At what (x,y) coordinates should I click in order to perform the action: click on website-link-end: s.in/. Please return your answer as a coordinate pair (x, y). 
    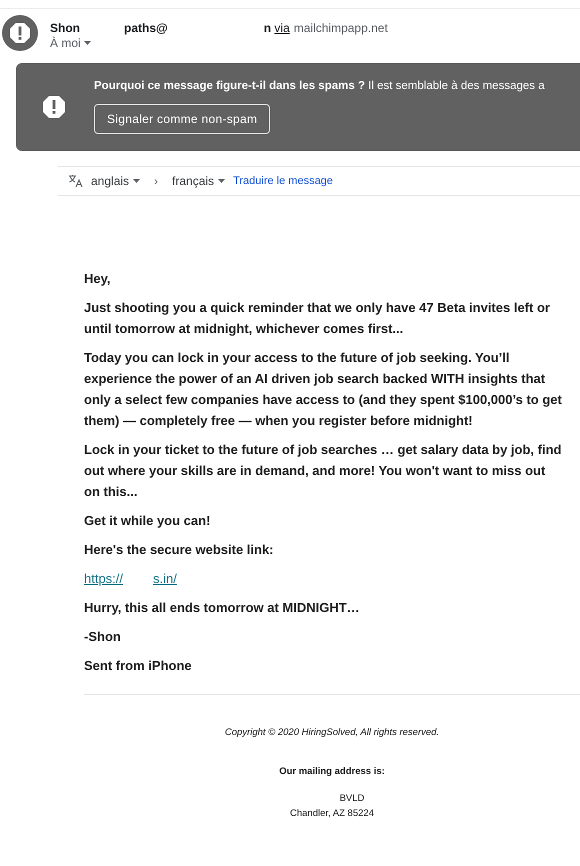
    Looking at the image, I should click on (165, 578).